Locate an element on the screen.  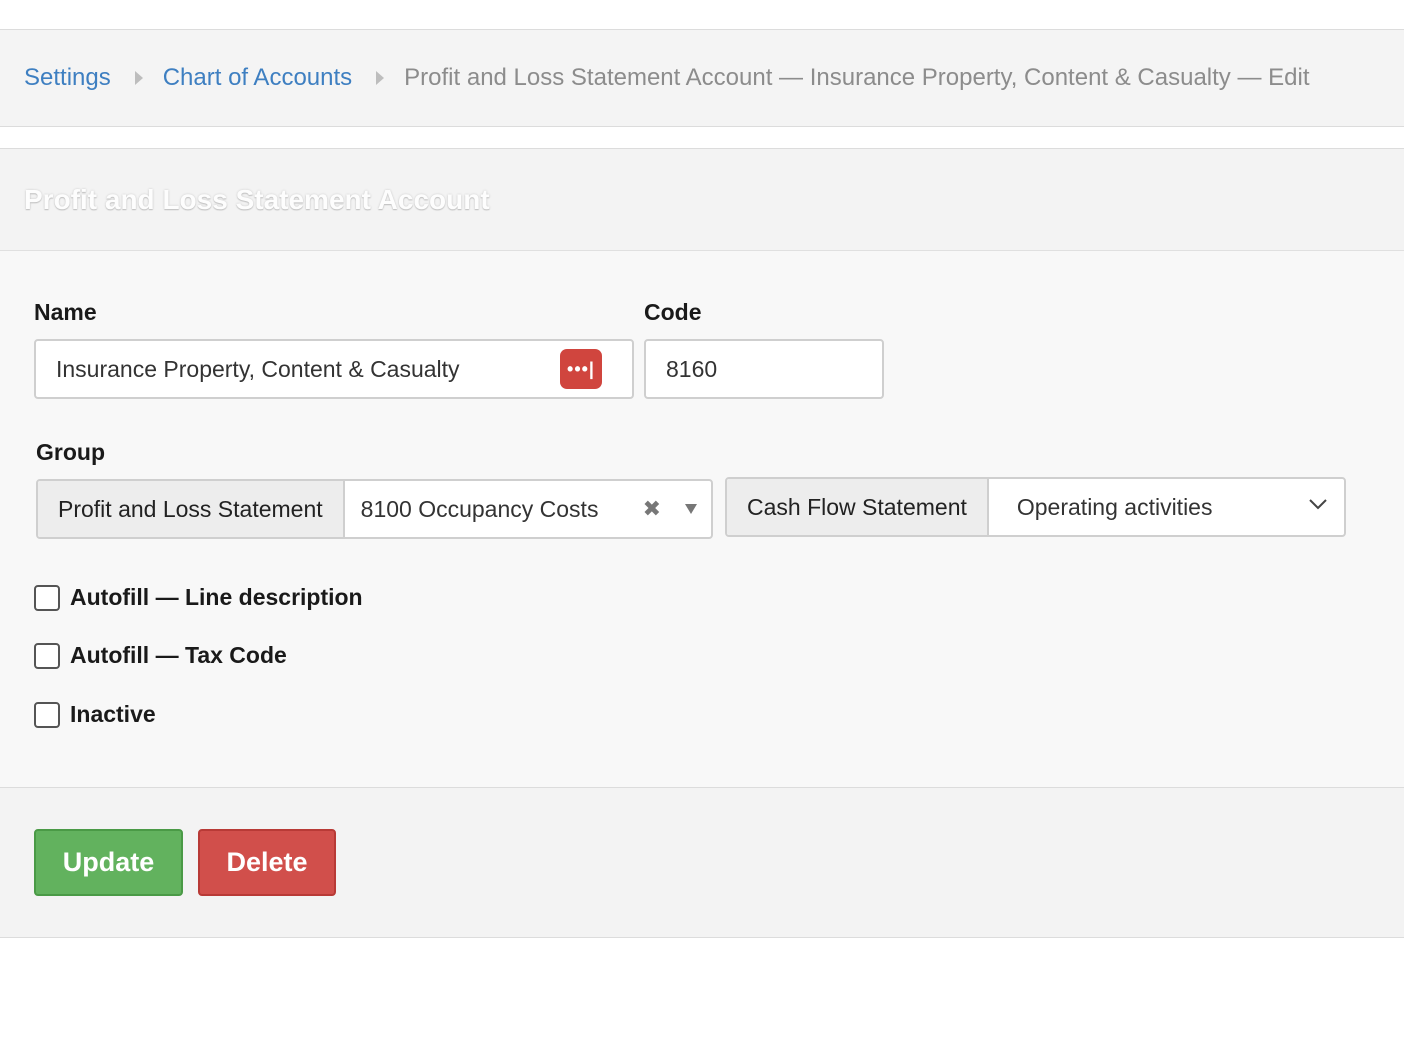
name-label: Name is located at coordinates (65, 312).